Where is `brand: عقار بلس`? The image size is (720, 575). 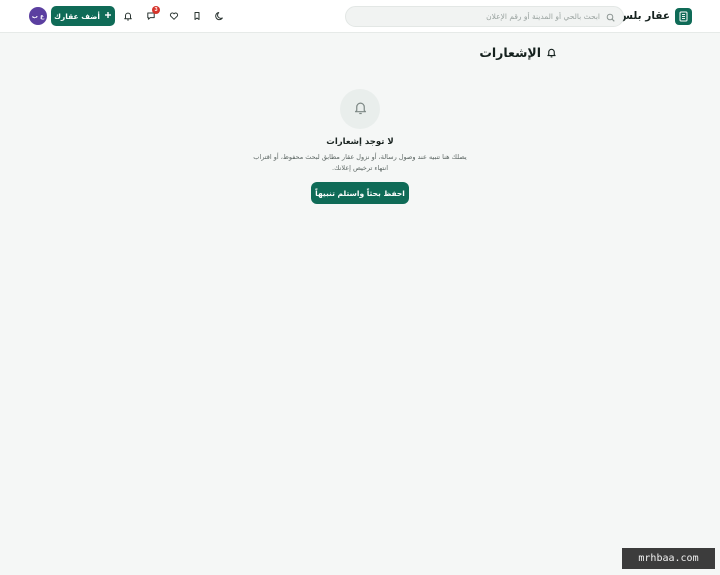
brand: عقار بلس is located at coordinates (655, 16).